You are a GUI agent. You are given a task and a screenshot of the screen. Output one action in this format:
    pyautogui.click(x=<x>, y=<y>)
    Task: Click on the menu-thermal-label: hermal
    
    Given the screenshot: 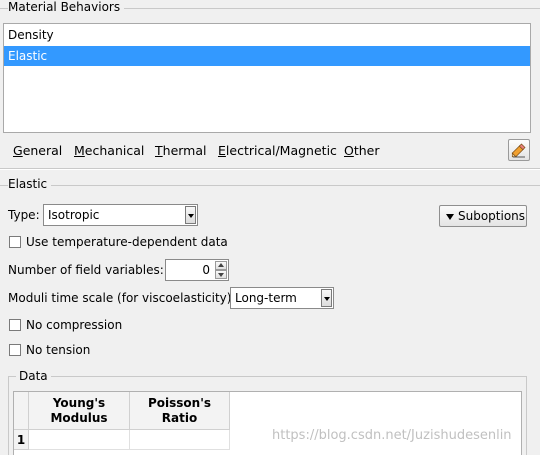 What is the action you would take?
    pyautogui.click(x=184, y=150)
    